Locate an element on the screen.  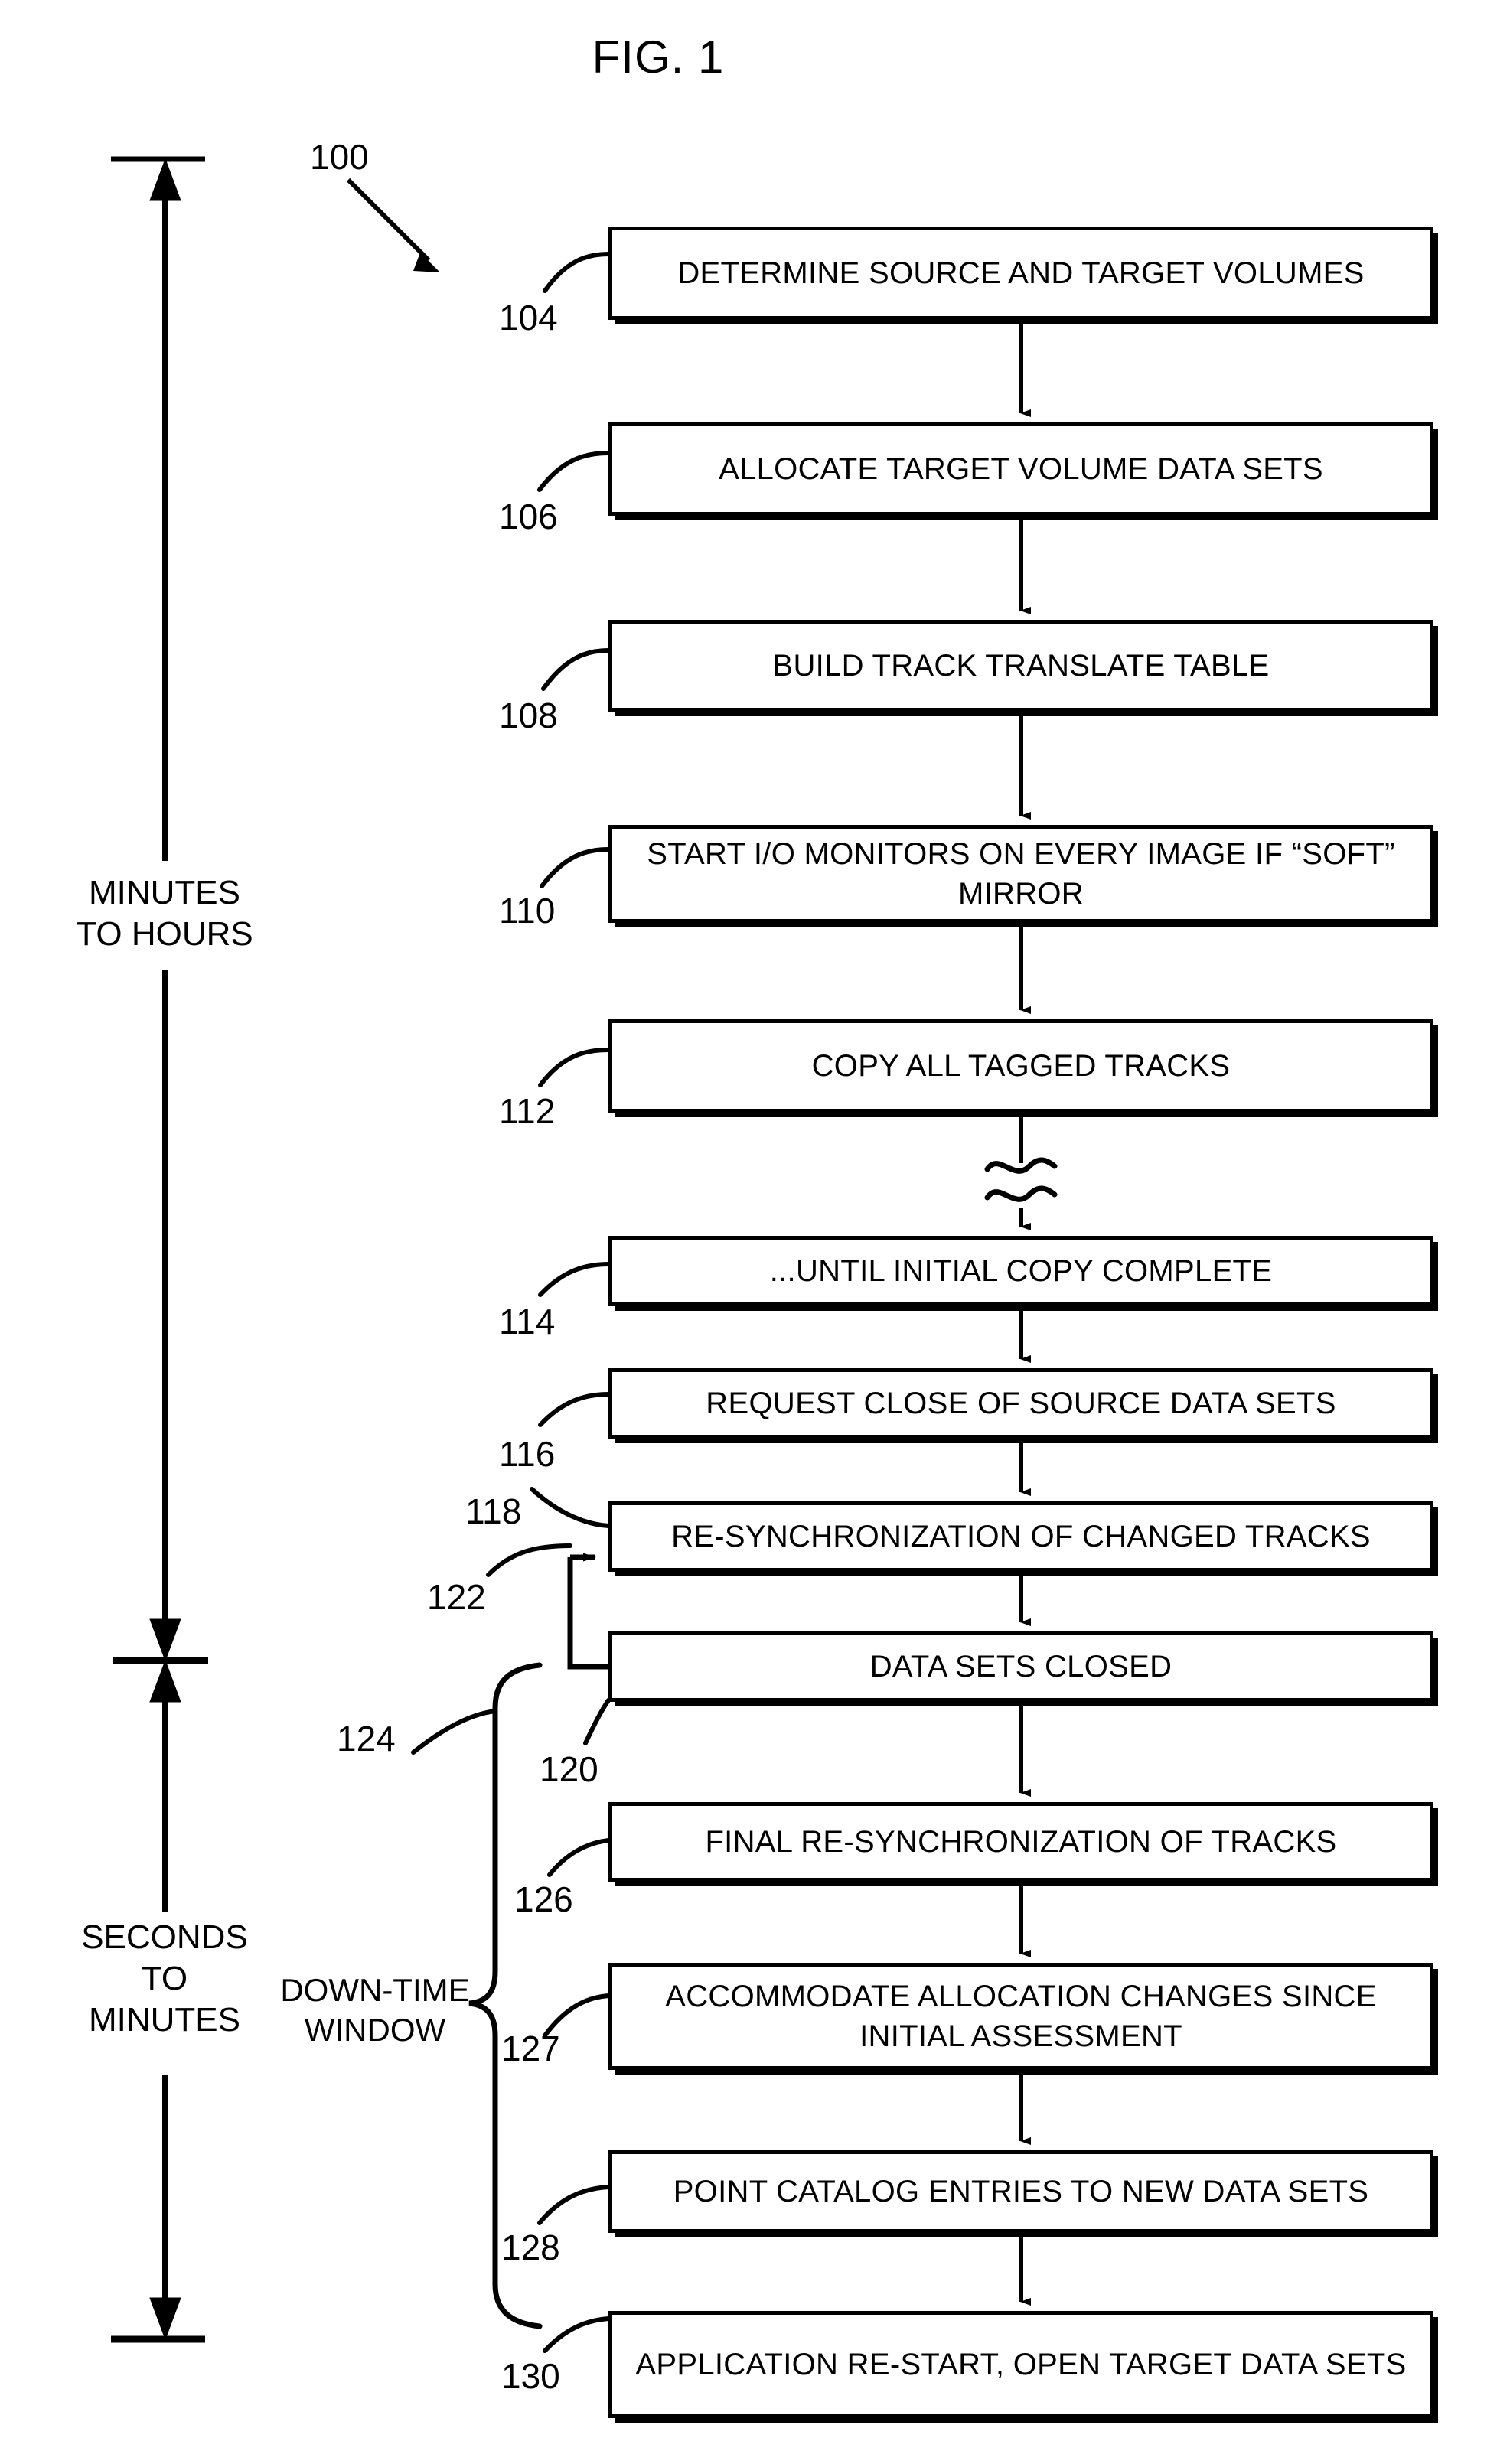
flow-box-108: BUILD TRACK TRANSLATE TABLE is located at coordinates (1020, 666).